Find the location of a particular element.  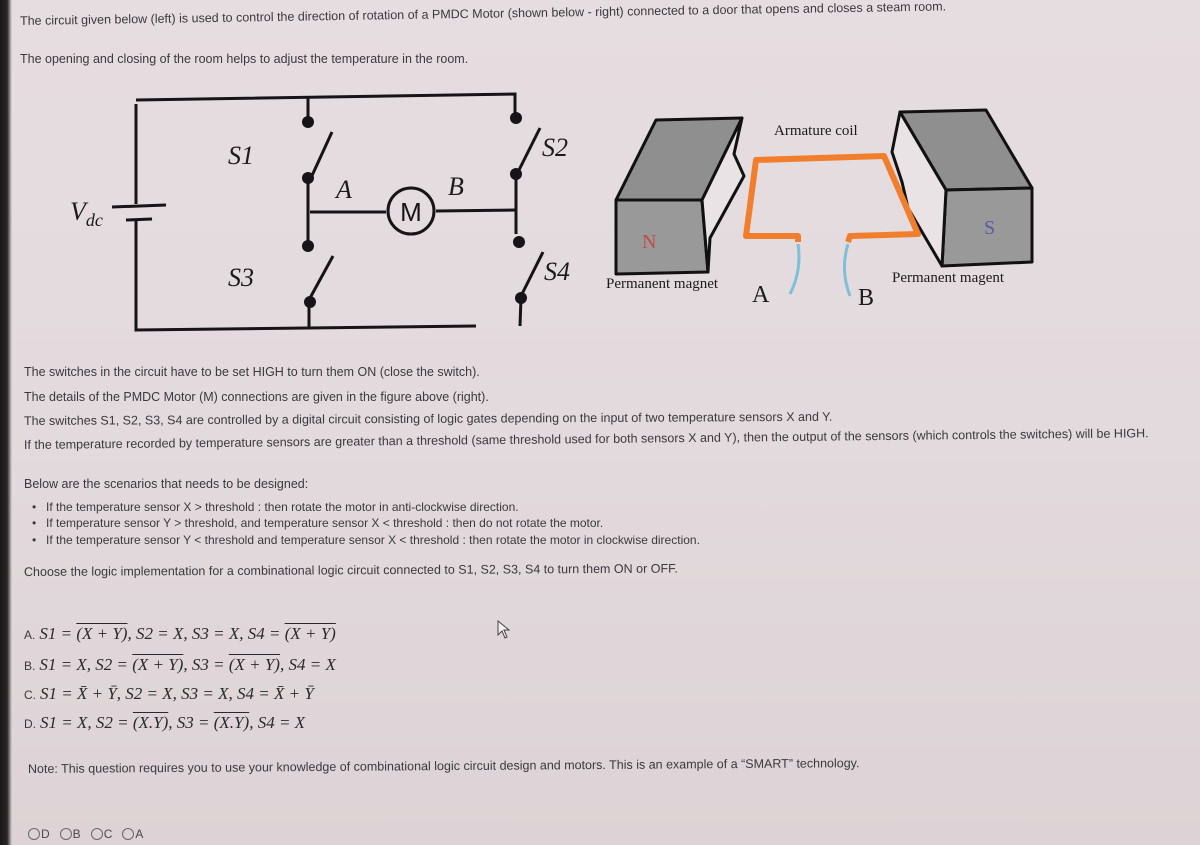

option-d: D. S1 = X, S2 = (X.Y), S3 = (X.Y), S4 = X is located at coordinates (165, 722).